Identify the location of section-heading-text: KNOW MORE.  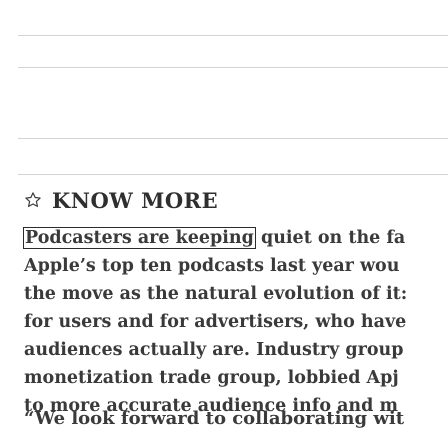
(135, 200).